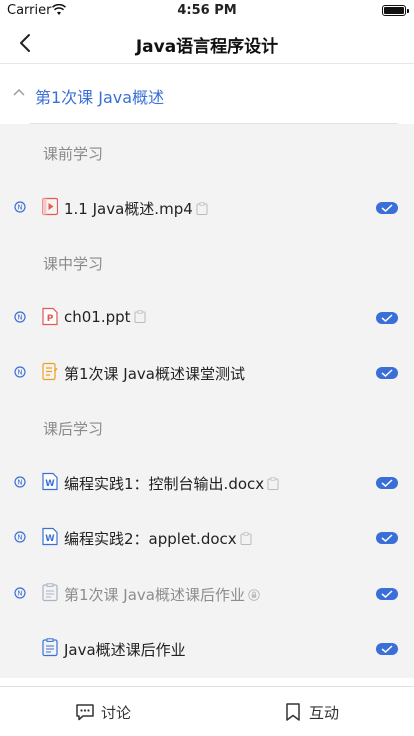 The height and width of the screenshot is (736, 414). Describe the element at coordinates (164, 484) in the screenshot. I see `item-label: 编程实践1：控制台输出.docx` at that location.